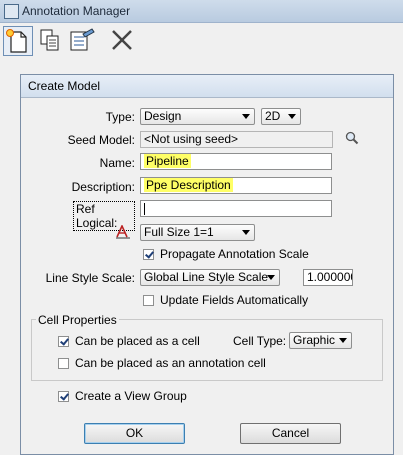 This screenshot has width=403, height=455. Describe the element at coordinates (206, 277) in the screenshot. I see `line-style-scale-value: Global Line Style Scale` at that location.